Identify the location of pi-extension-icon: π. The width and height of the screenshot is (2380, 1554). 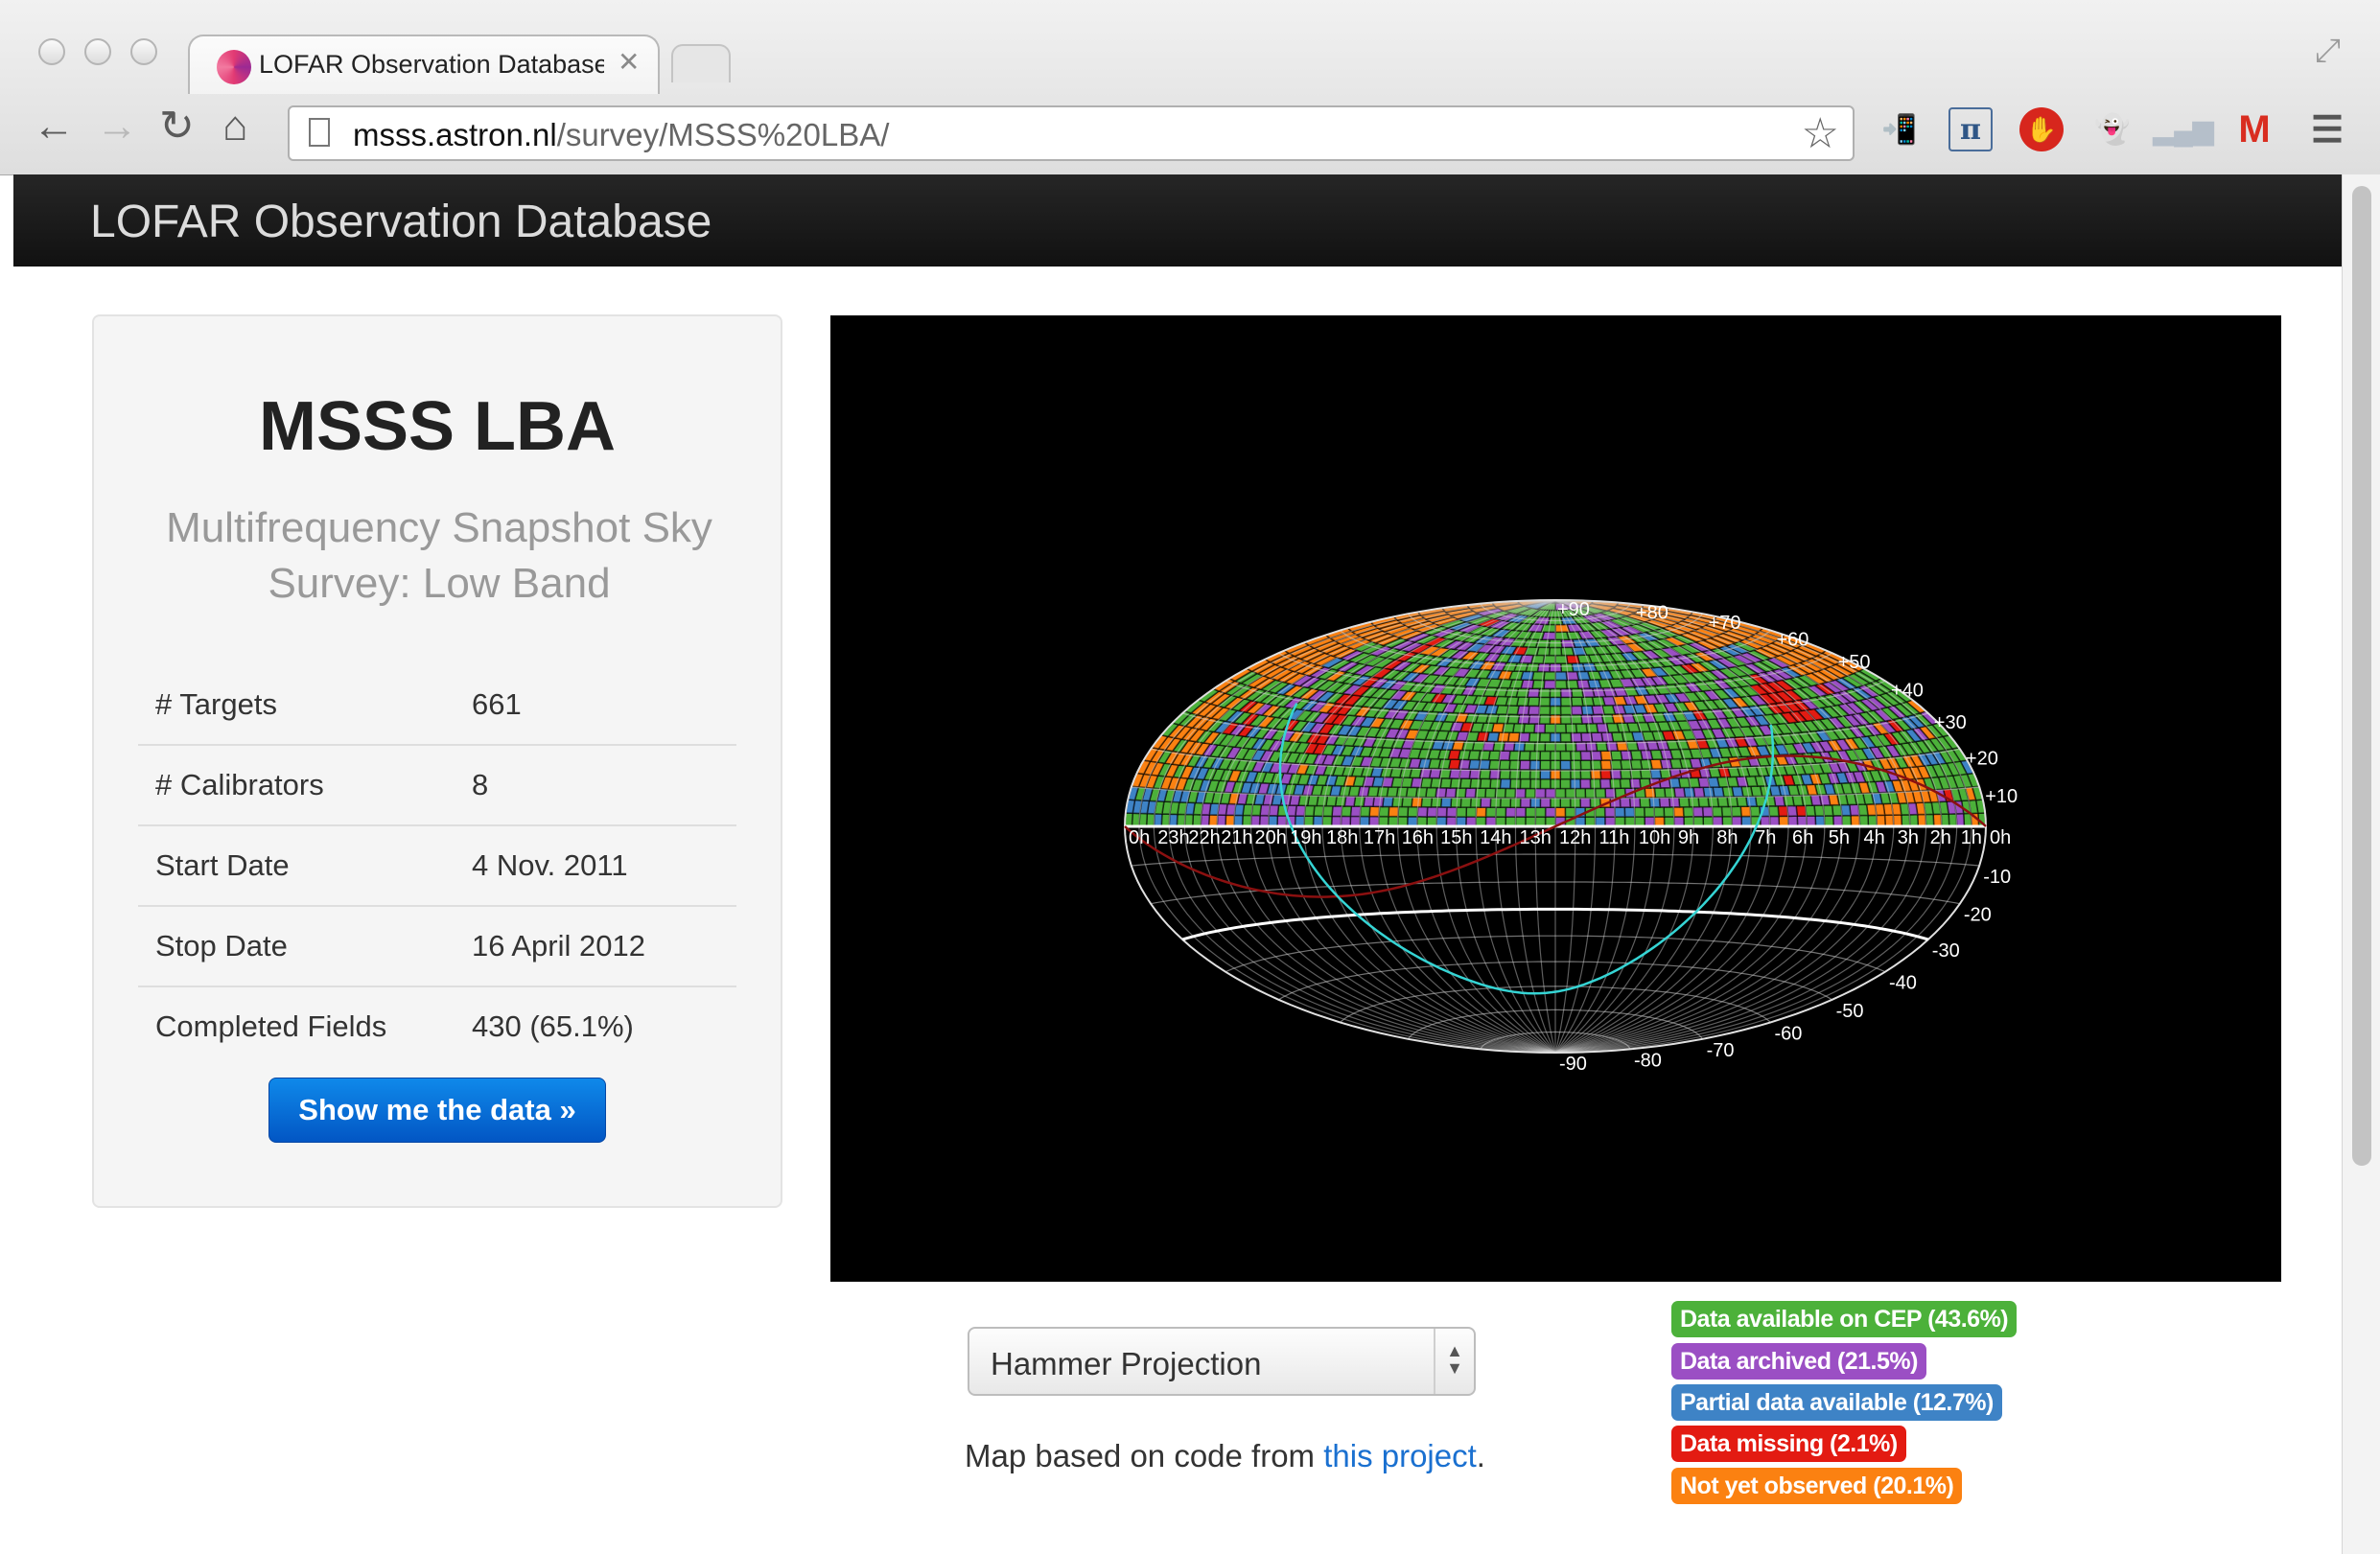
(1971, 129).